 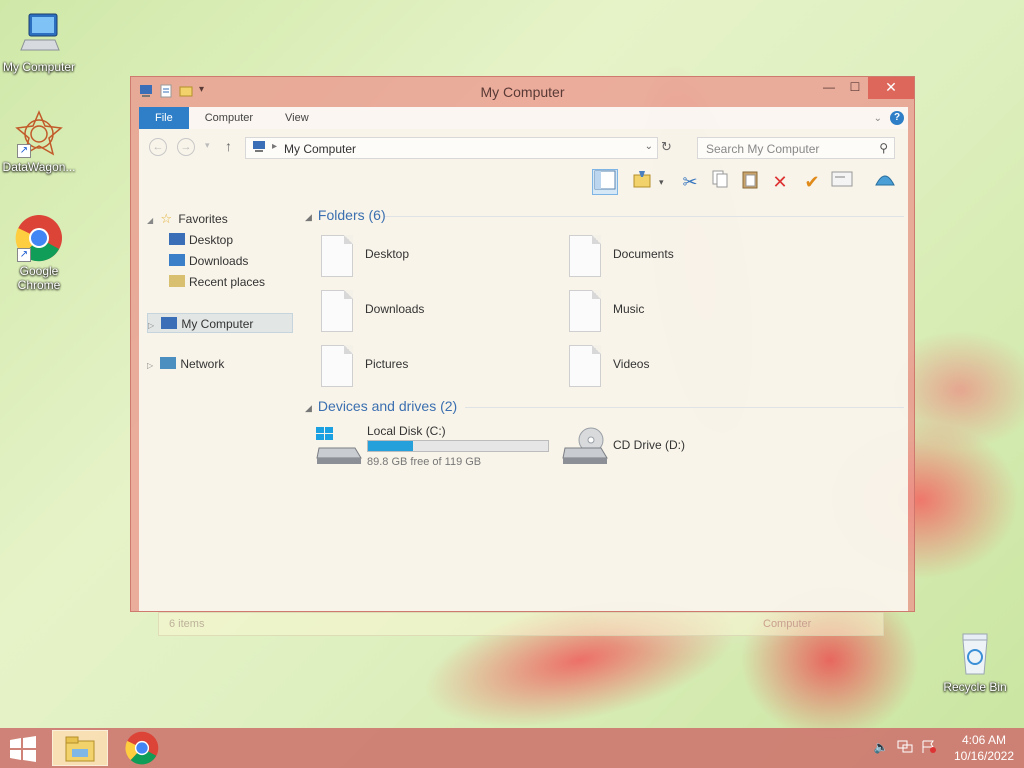 I want to click on desktop-icon-my-computer: My Computer, so click(x=39, y=42).